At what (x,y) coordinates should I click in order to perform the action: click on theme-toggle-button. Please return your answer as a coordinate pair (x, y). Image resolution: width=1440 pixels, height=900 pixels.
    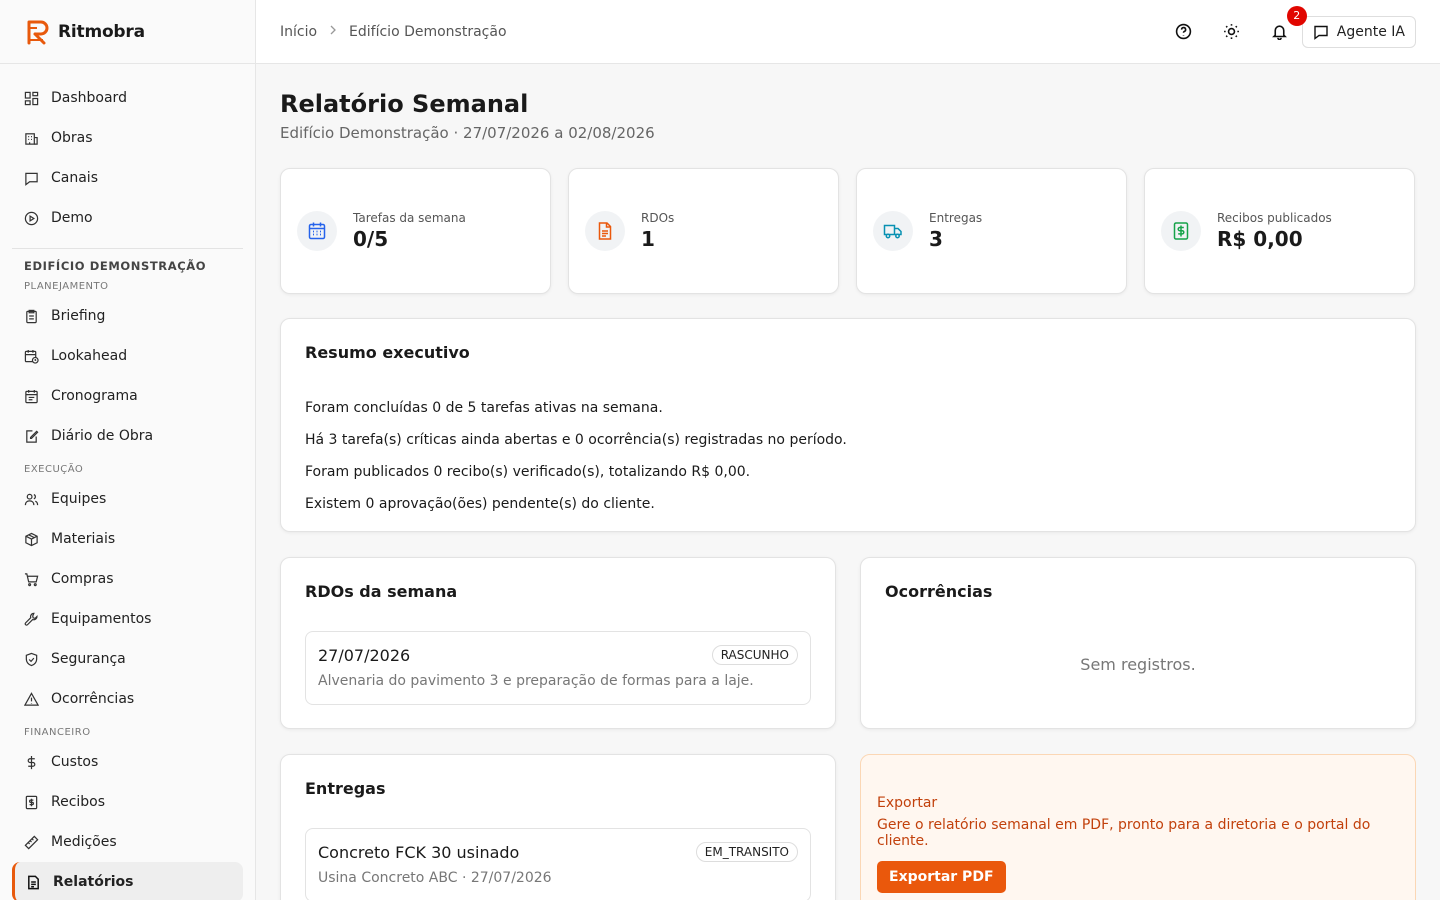
    Looking at the image, I should click on (1232, 32).